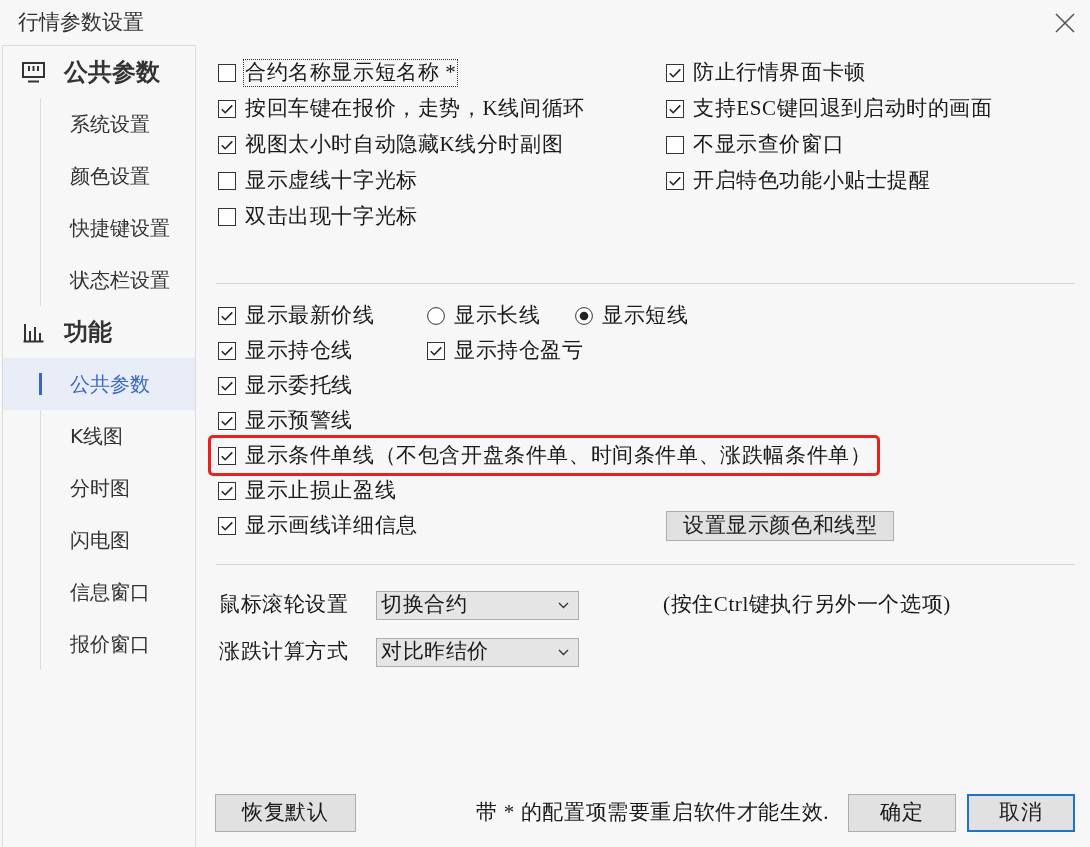 This screenshot has height=847, width=1090. Describe the element at coordinates (779, 73) in the screenshot. I see `checkbox-label: 防止行情界面卡顿` at that location.